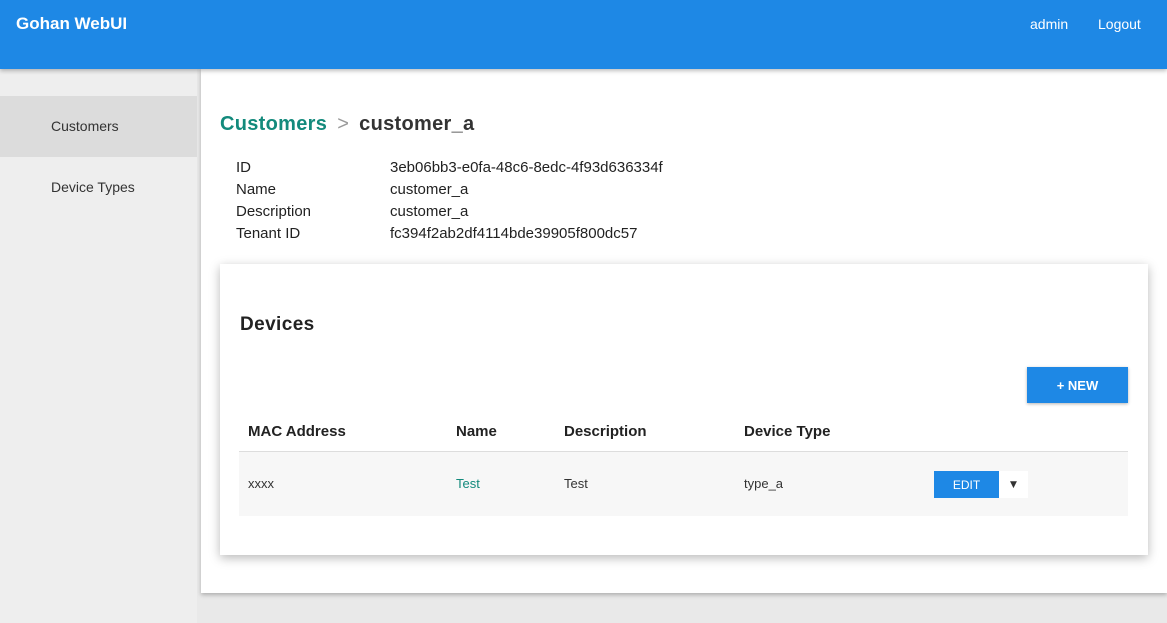  Describe the element at coordinates (274, 211) in the screenshot. I see `detail-label: Description` at that location.